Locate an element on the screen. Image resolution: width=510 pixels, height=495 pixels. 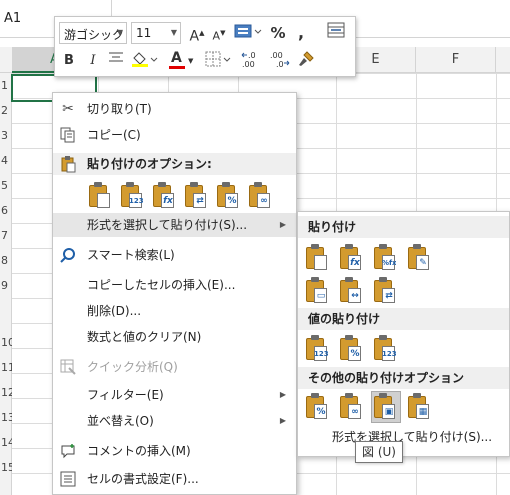
column-header-f: F is located at coordinates (456, 60).